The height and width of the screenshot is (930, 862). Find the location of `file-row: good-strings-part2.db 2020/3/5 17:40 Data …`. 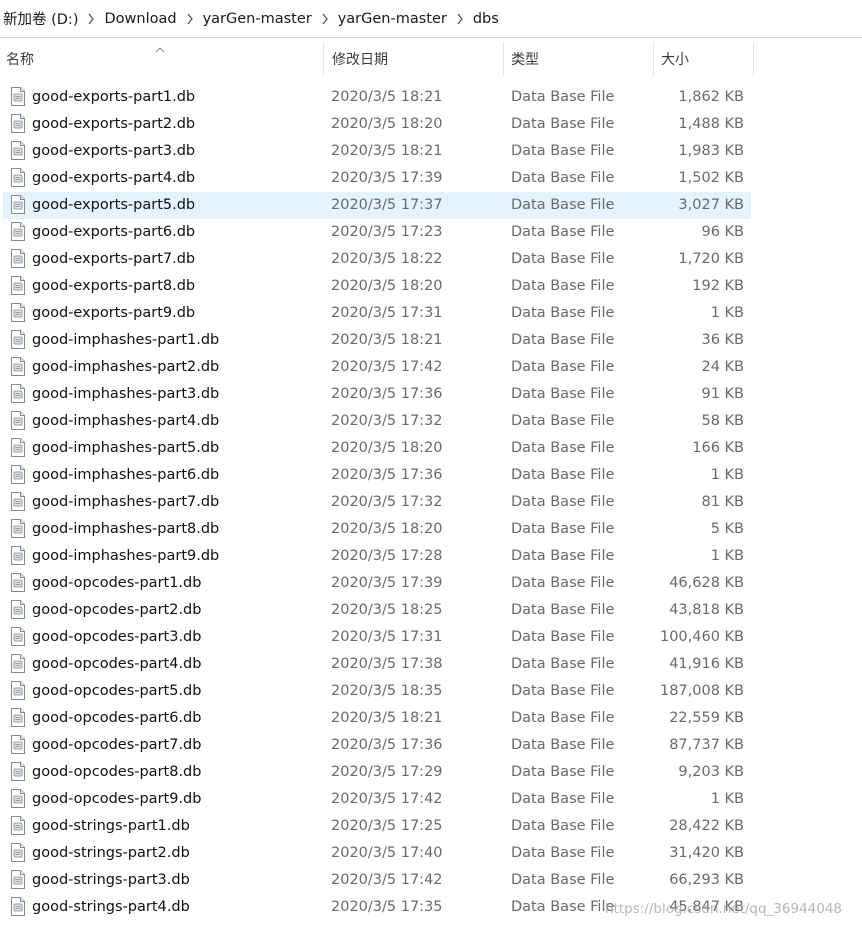

file-row: good-strings-part2.db 2020/3/5 17:40 Data … is located at coordinates (377, 853).